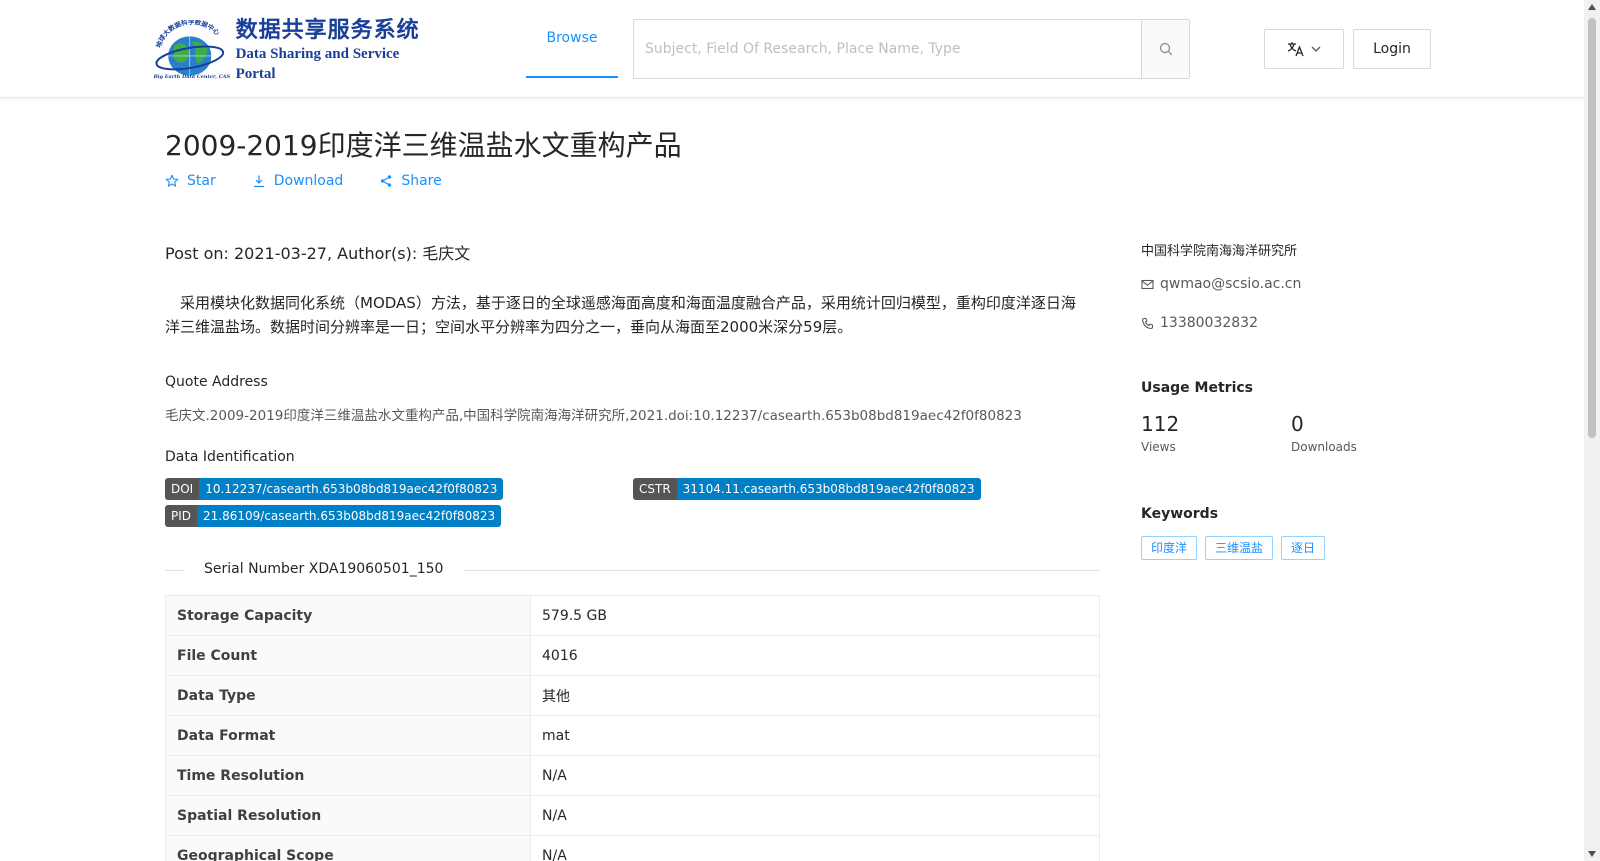  I want to click on star-icon, so click(172, 180).